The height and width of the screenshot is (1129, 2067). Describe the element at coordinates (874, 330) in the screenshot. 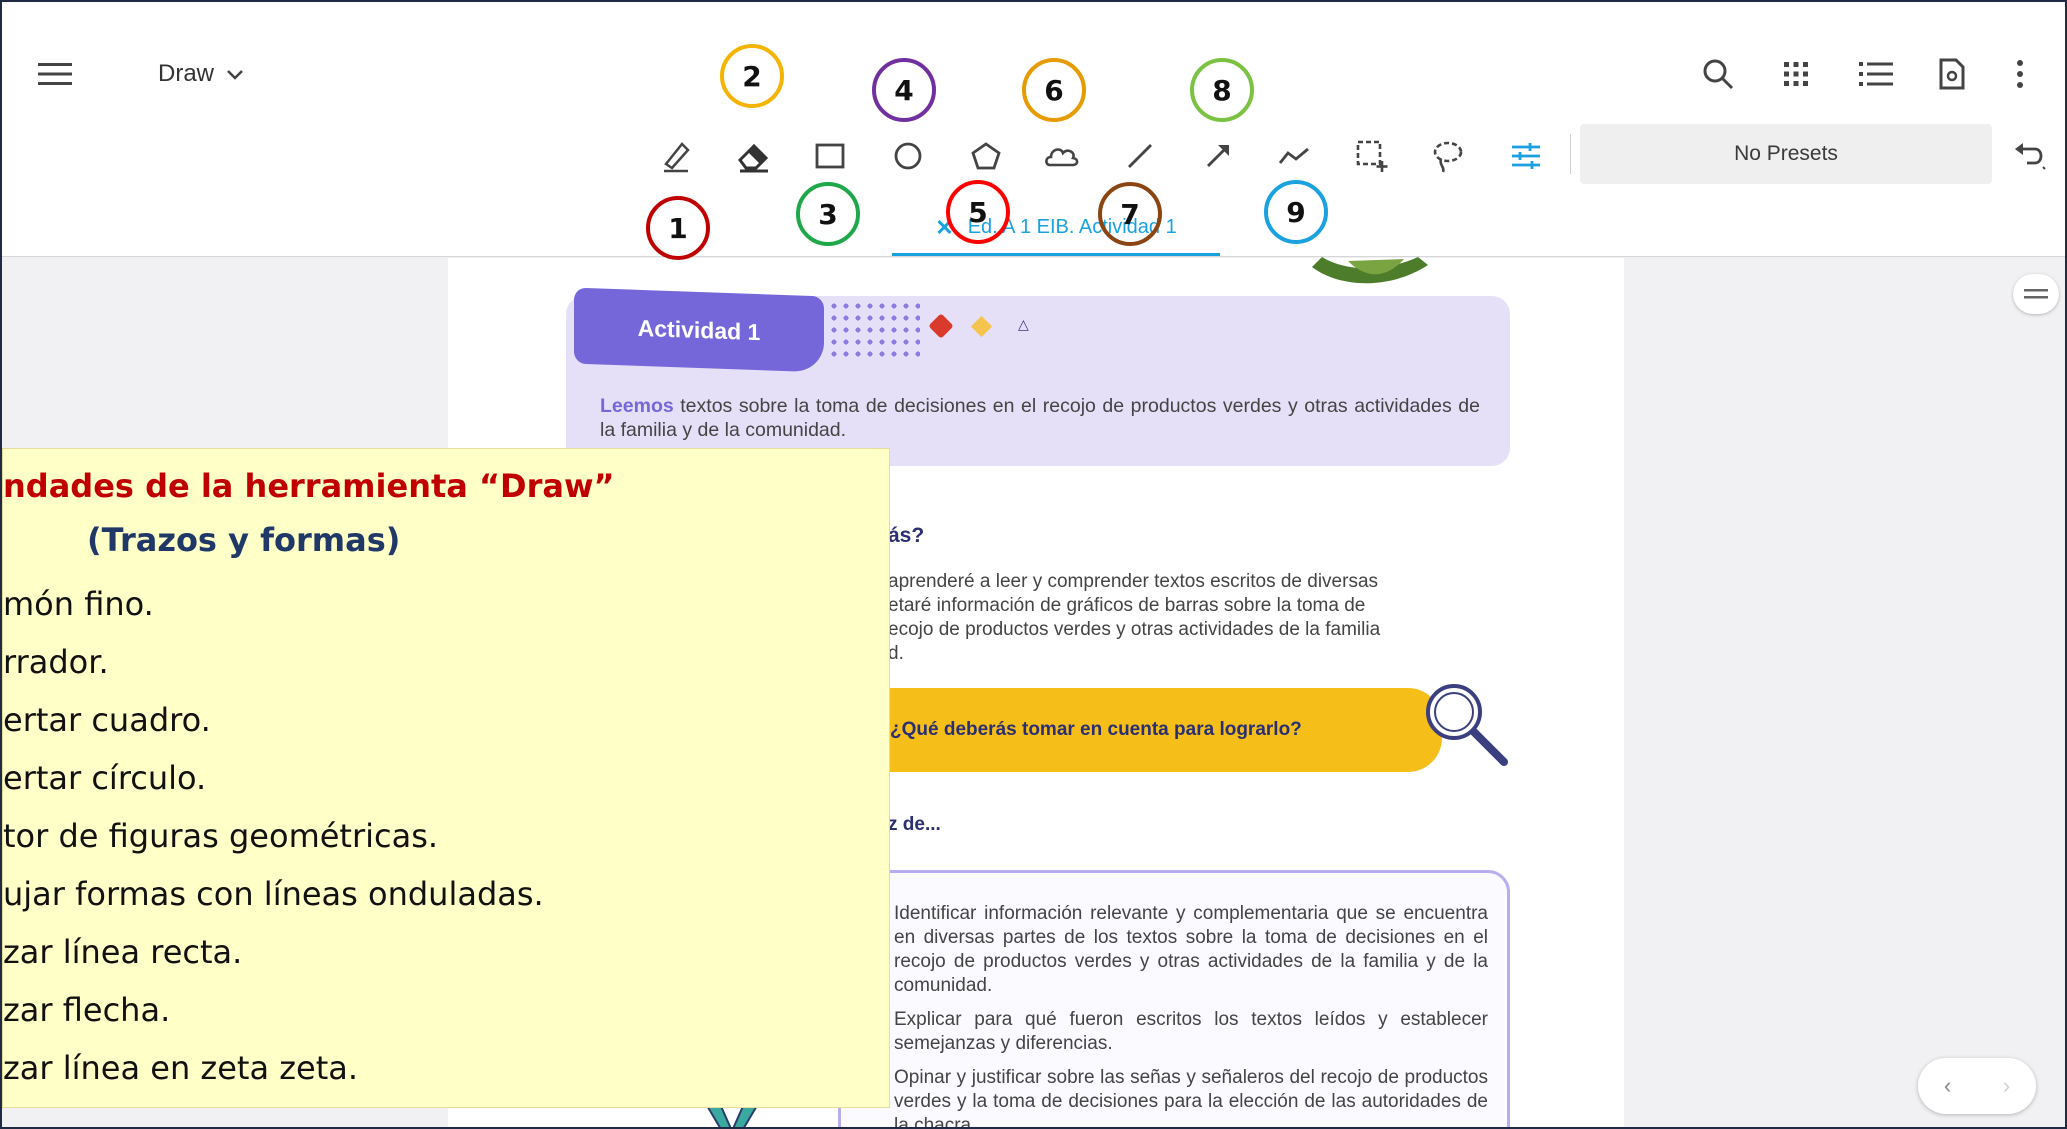

I see `dots-decoration` at that location.